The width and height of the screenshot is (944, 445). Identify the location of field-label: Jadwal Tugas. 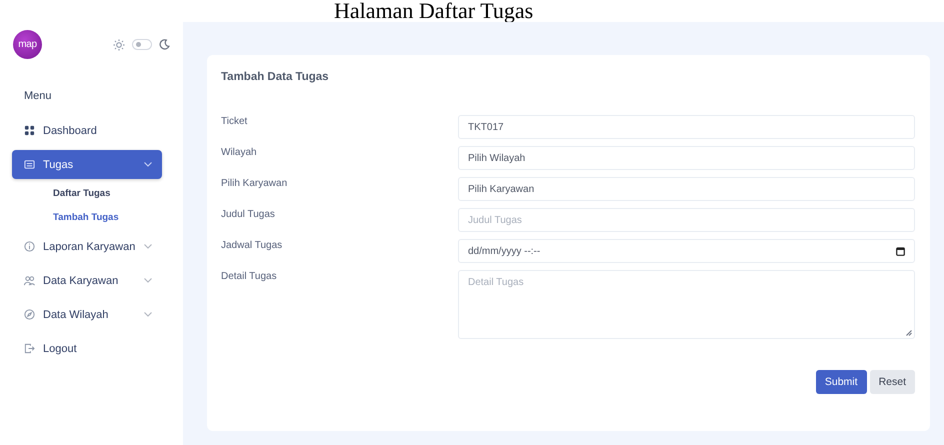
(252, 246).